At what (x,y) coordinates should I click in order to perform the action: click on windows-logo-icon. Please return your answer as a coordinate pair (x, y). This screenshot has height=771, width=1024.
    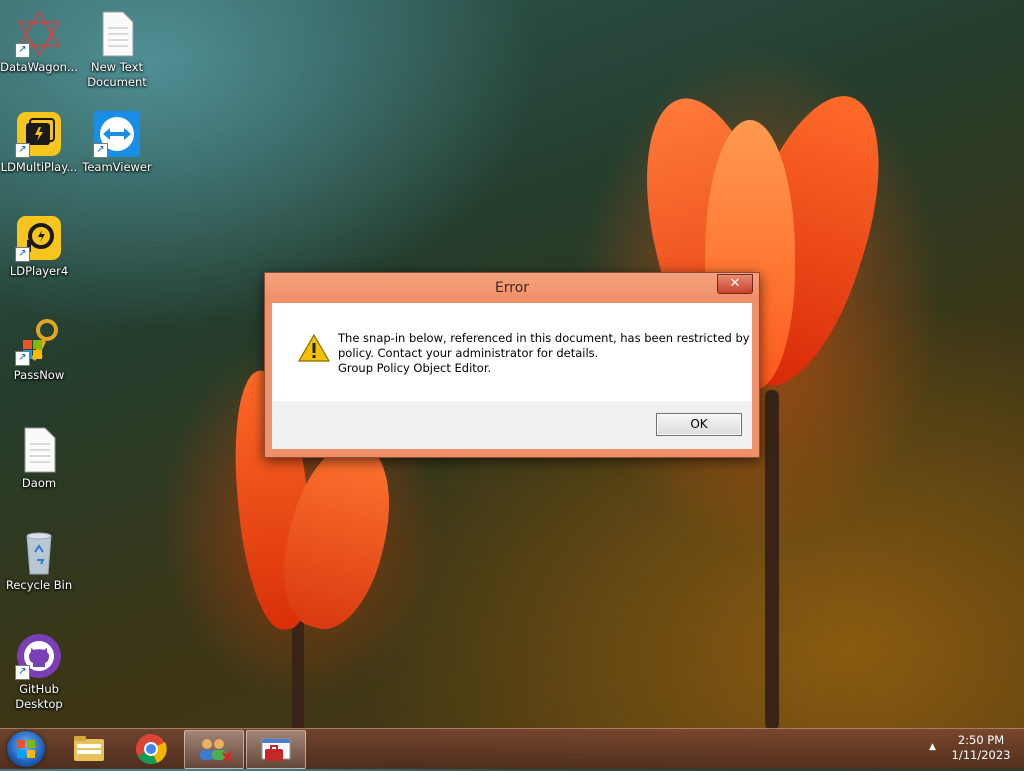
    Looking at the image, I should click on (26, 749).